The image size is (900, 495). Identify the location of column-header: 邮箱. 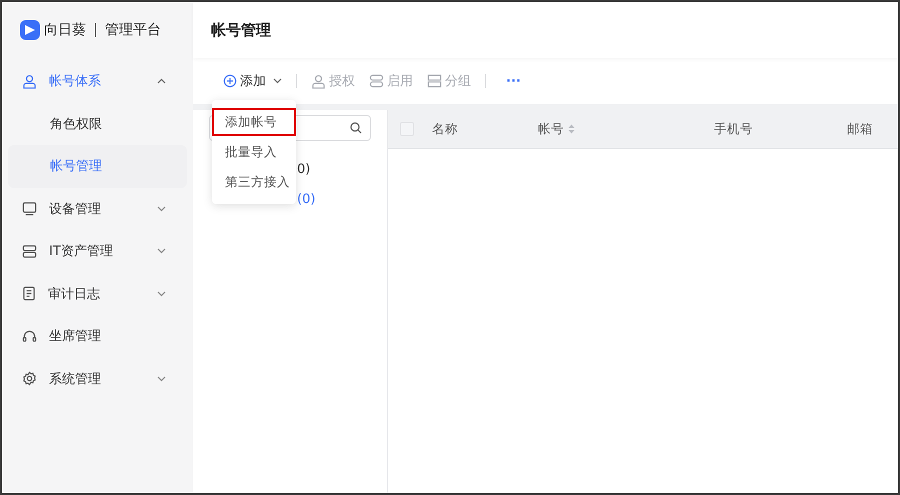
(860, 129).